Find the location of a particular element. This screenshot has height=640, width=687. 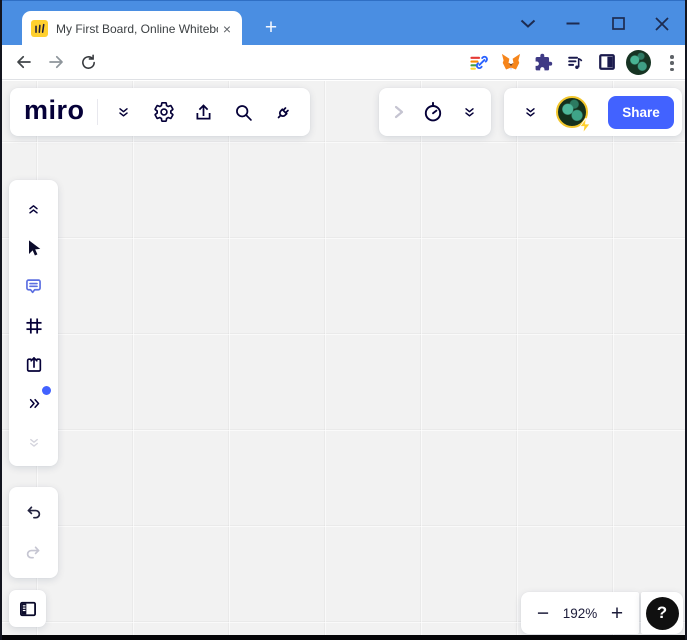

back-icon is located at coordinates (24, 62).